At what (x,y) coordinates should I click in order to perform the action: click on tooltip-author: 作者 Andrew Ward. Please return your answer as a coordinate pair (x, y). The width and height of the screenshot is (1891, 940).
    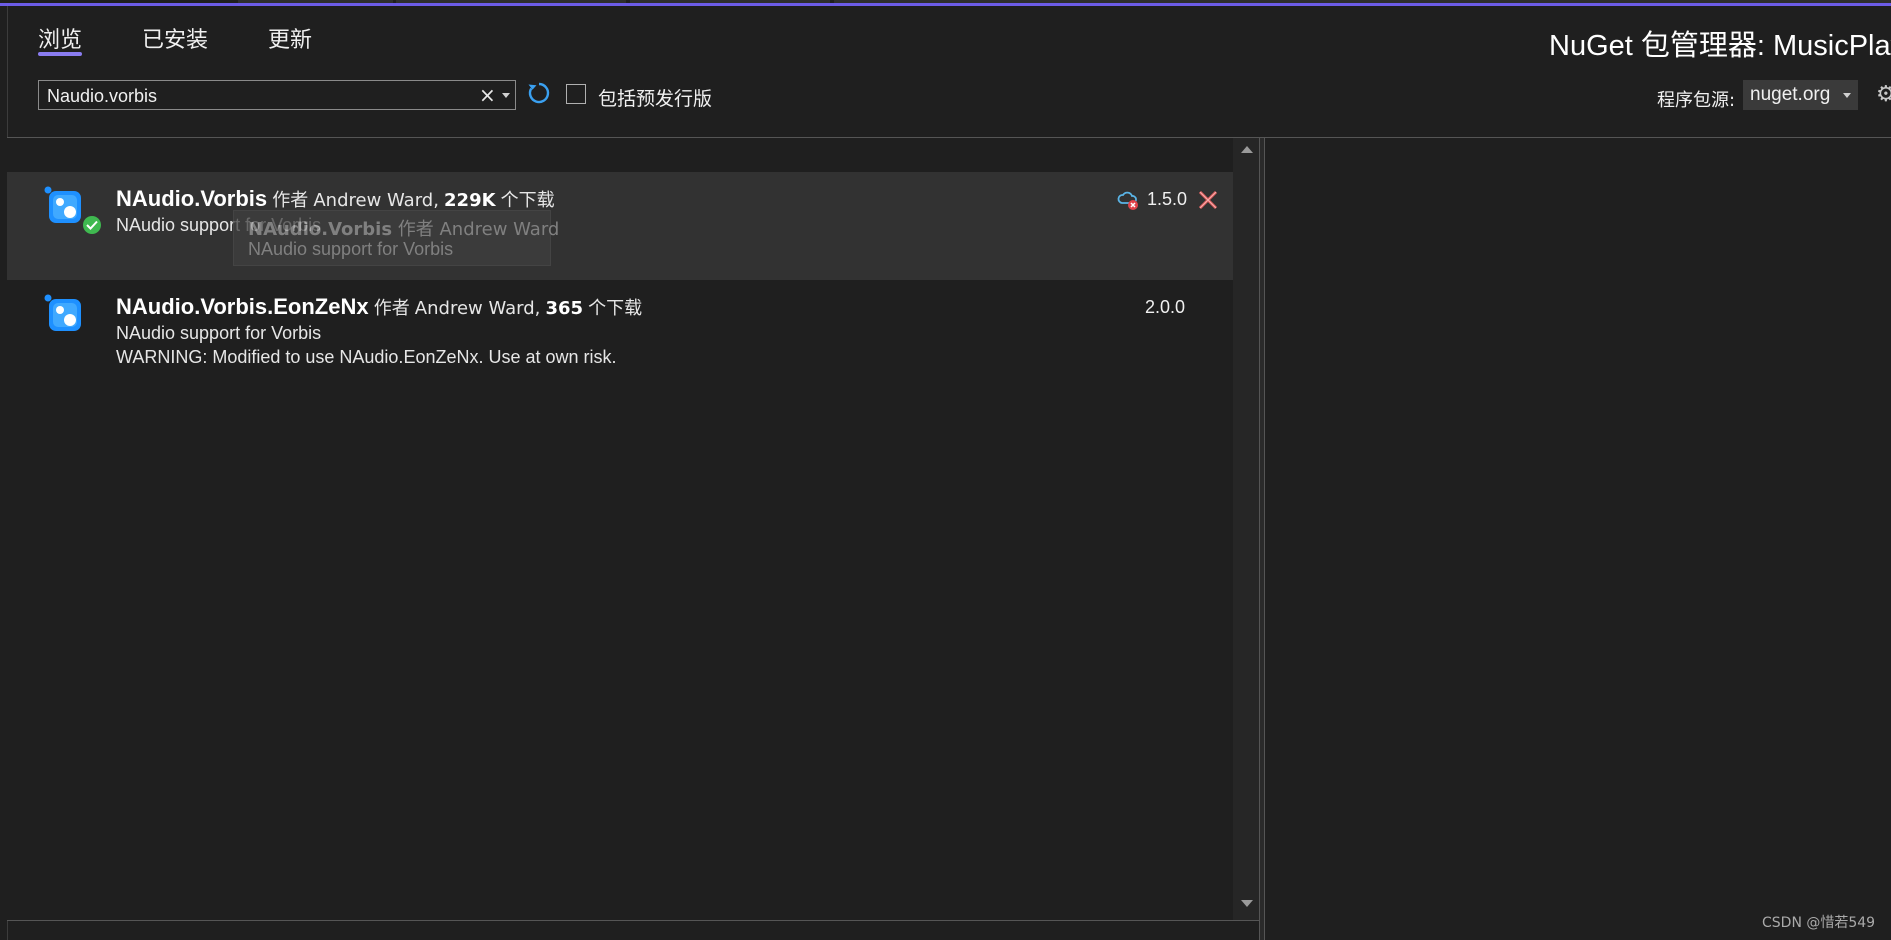
    Looking at the image, I should click on (478, 229).